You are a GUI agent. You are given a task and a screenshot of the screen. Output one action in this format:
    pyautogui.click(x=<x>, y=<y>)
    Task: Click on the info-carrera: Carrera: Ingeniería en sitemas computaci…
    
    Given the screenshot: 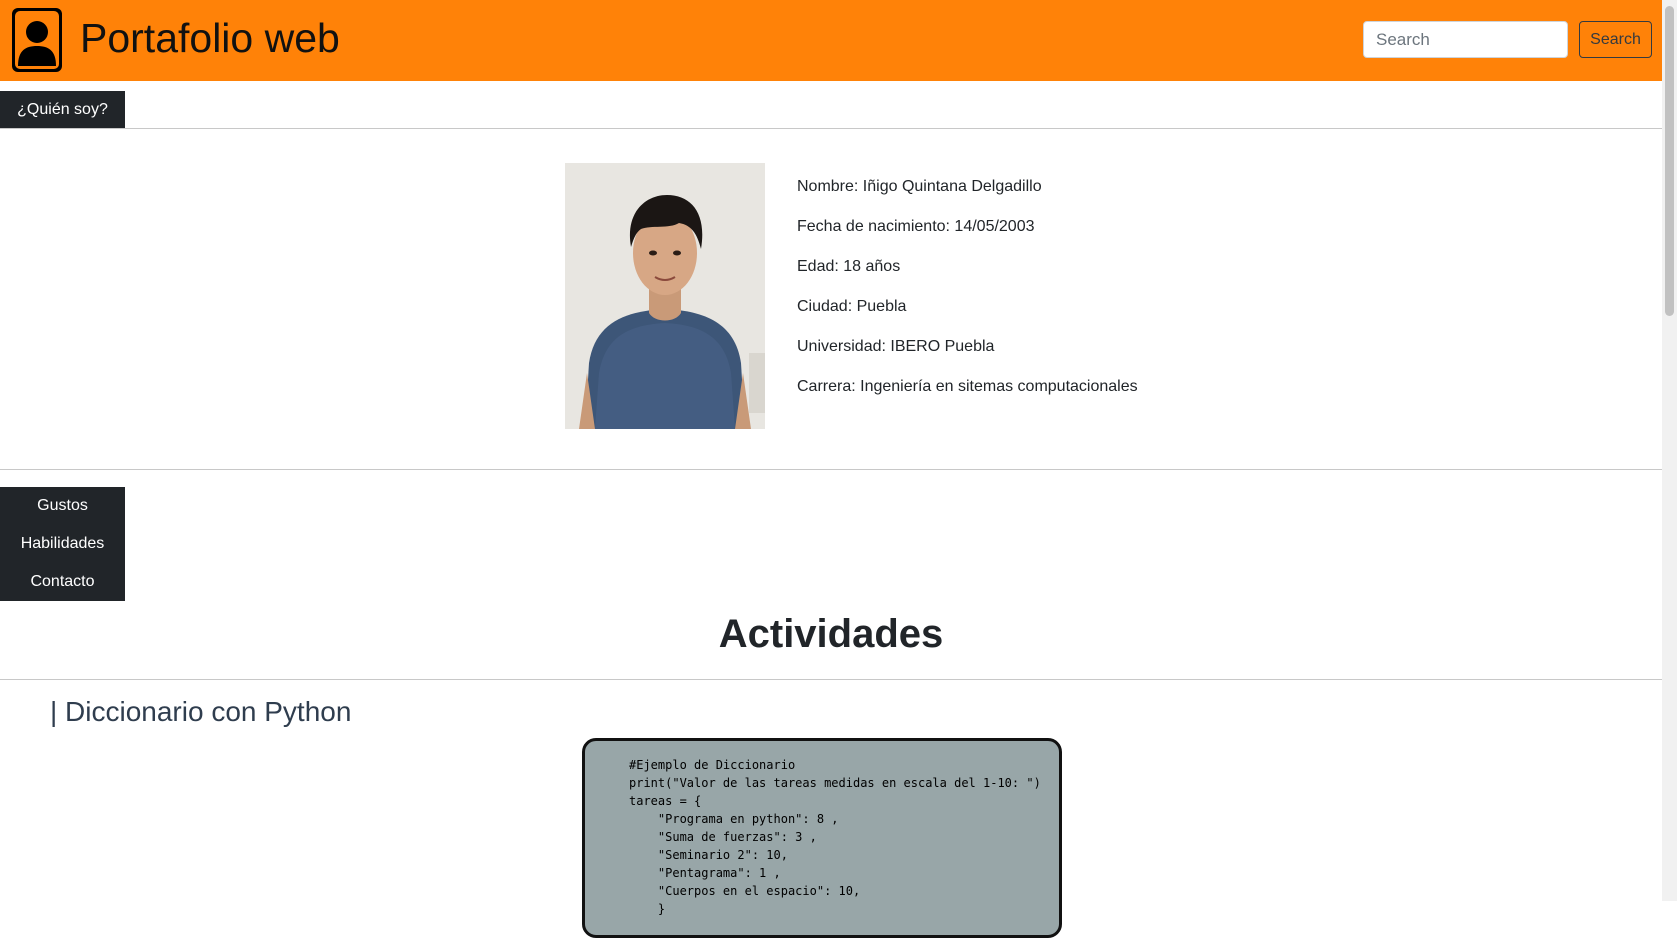 What is the action you would take?
    pyautogui.click(x=967, y=386)
    